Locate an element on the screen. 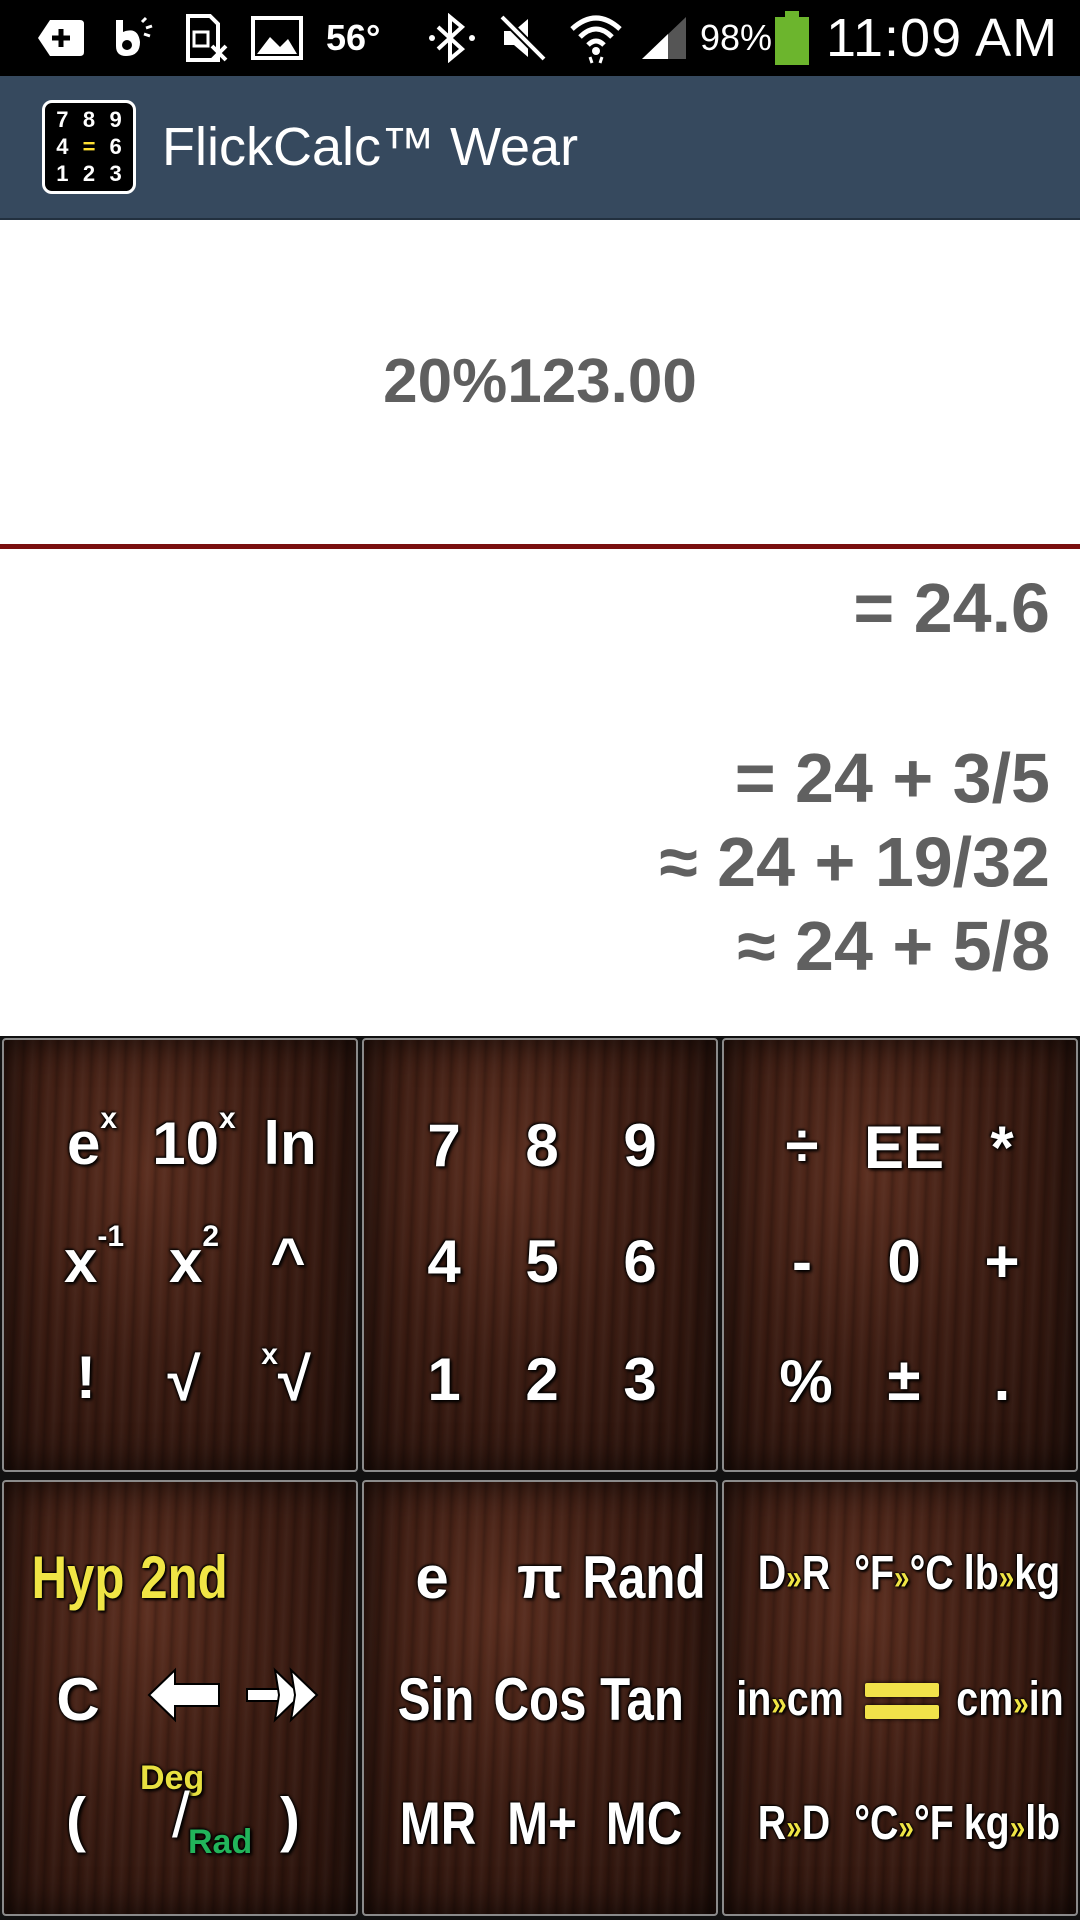 Image resolution: width=1080 pixels, height=1920 pixels. logo-digit: 4 is located at coordinates (62, 146).